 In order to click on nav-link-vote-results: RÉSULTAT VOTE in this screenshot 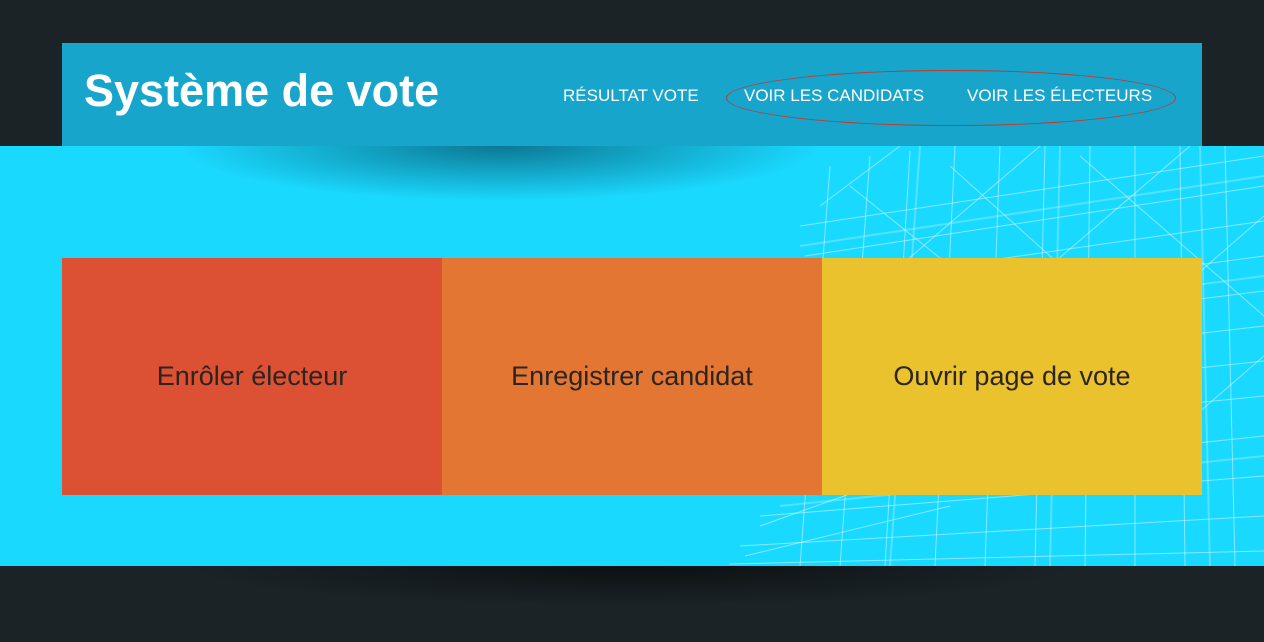, I will do `click(631, 96)`.